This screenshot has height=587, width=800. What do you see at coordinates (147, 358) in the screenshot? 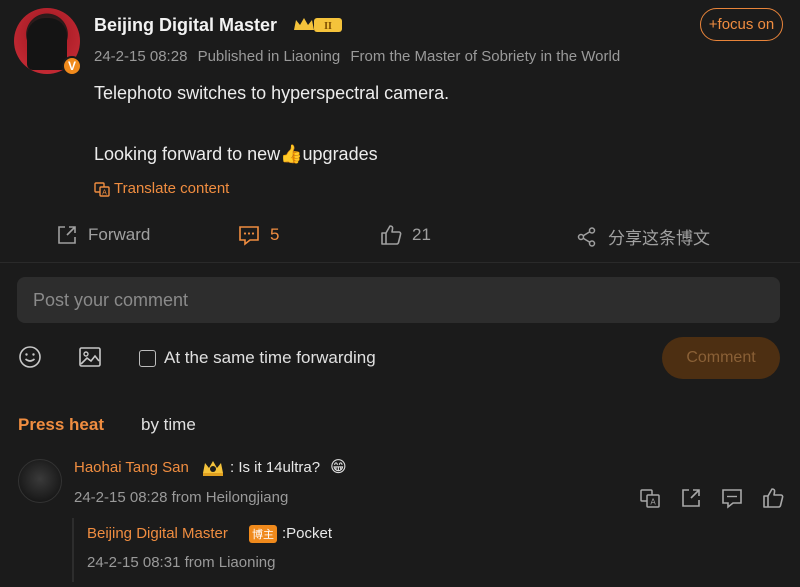
I see `checkbox-icon` at bounding box center [147, 358].